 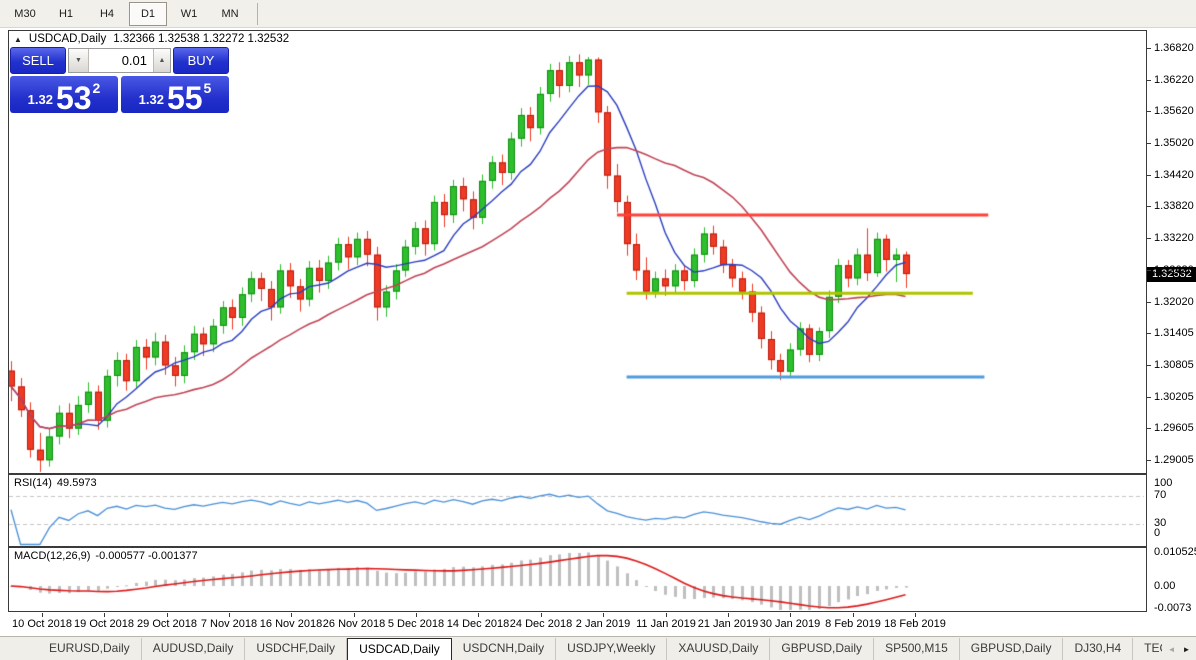 What do you see at coordinates (1098, 649) in the screenshot?
I see `chart-tab-dj30-h4: DJ30,H4` at bounding box center [1098, 649].